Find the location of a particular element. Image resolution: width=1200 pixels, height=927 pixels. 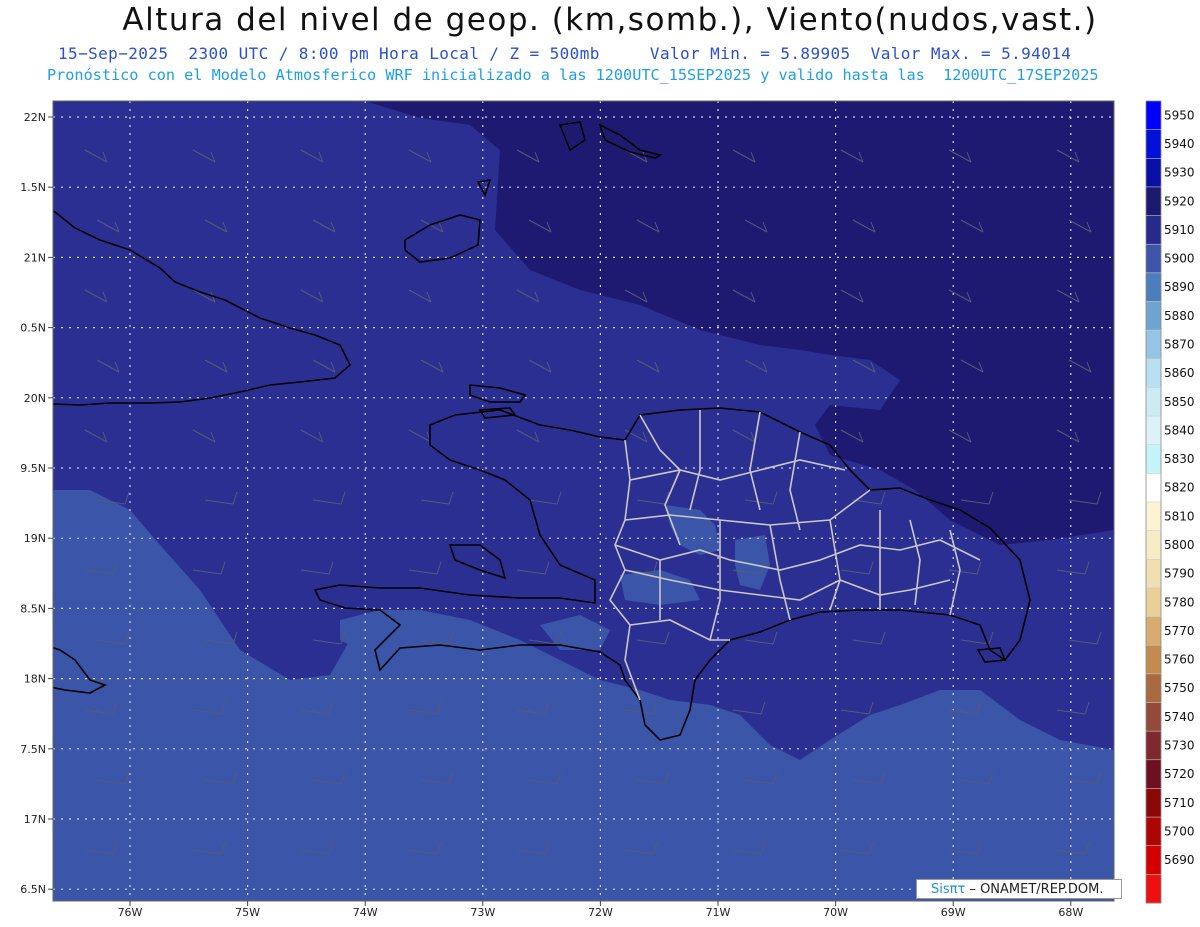

colorbar-label: 5750 is located at coordinates (1179, 688).